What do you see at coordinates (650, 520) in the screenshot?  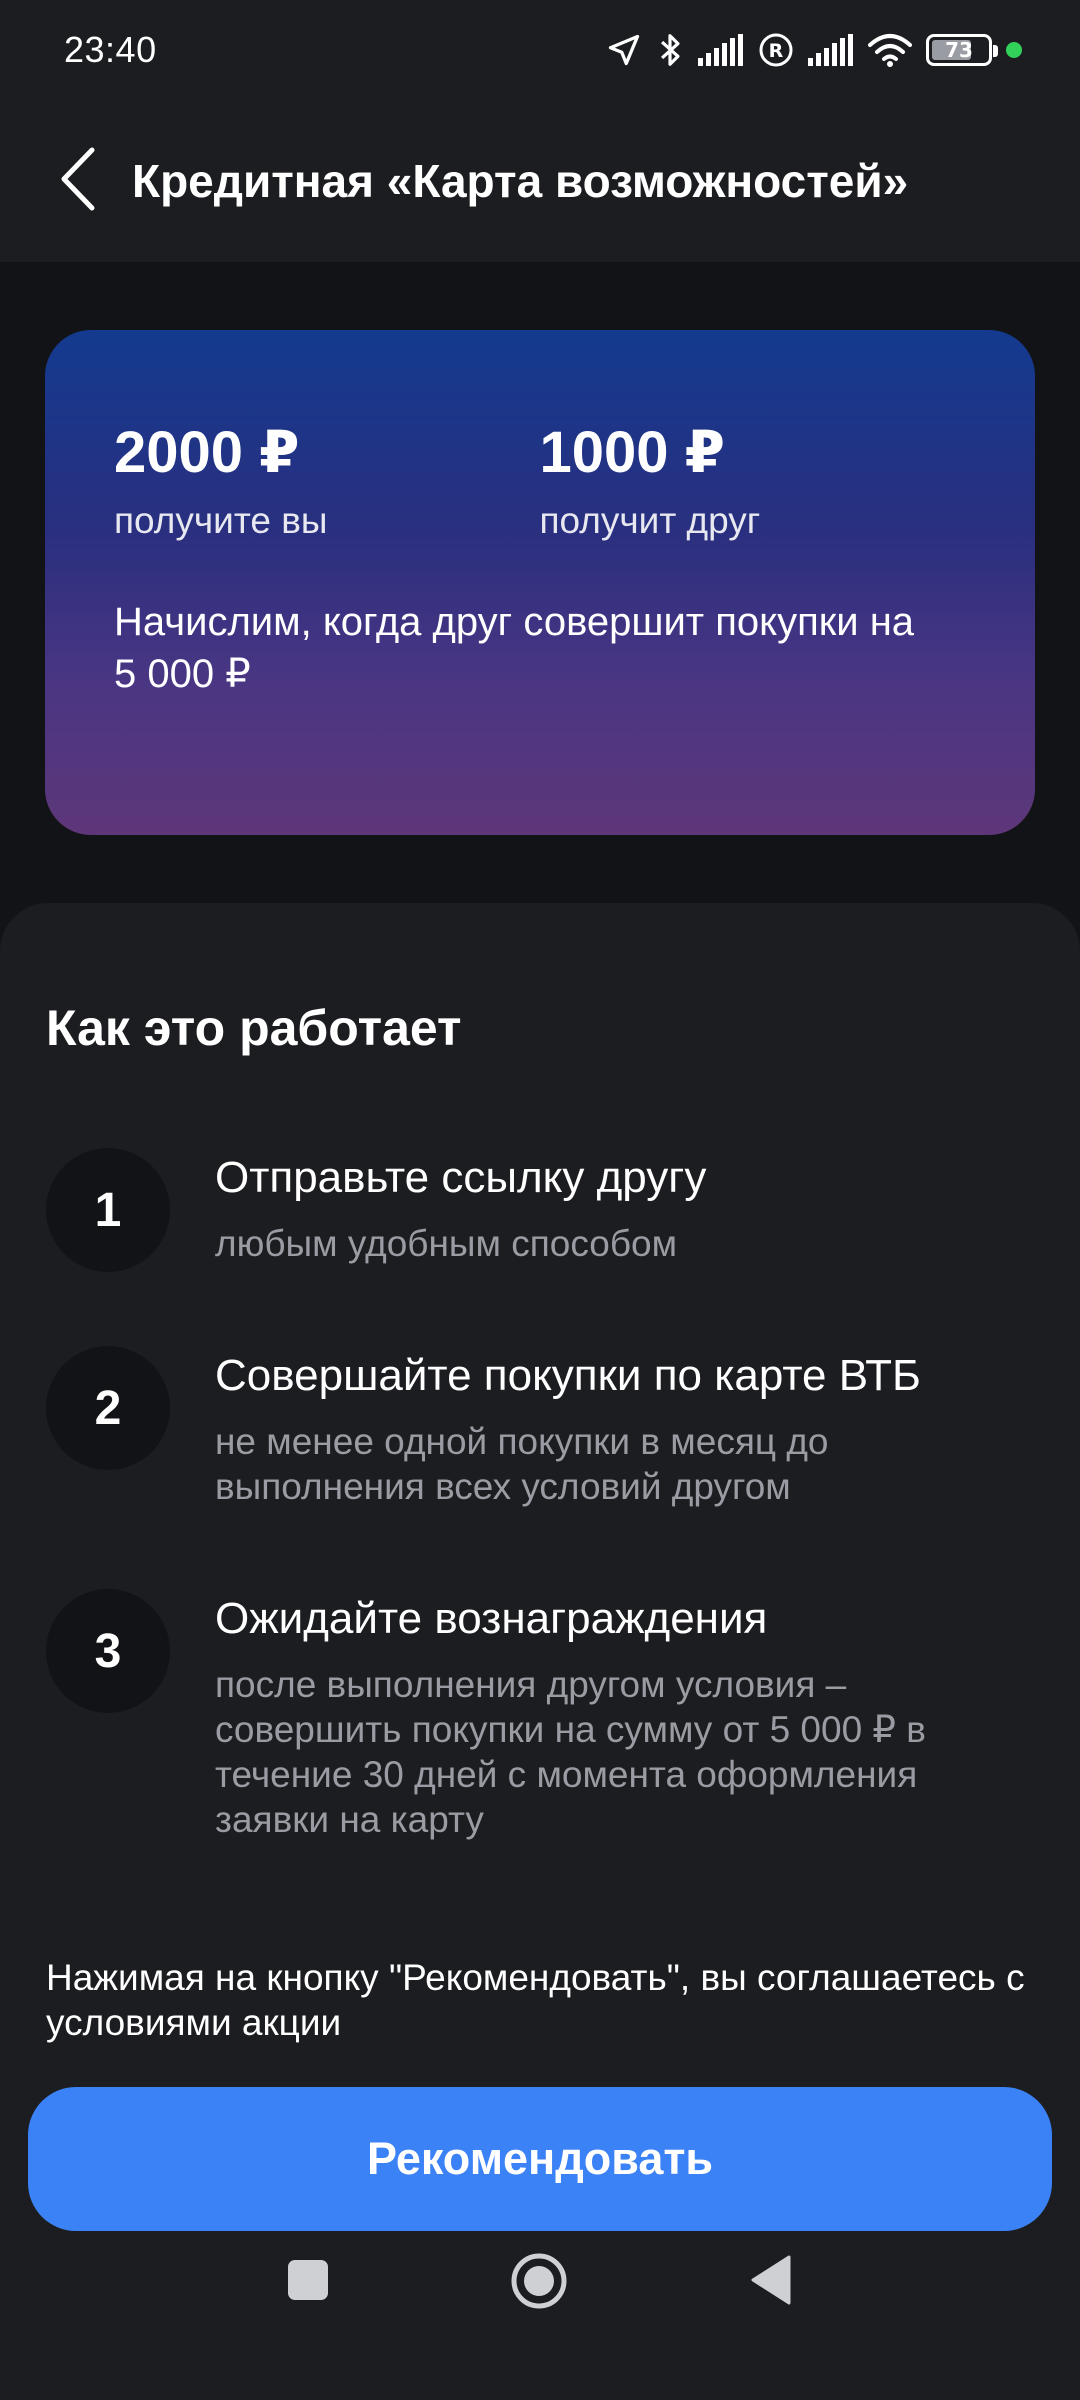 I see `reward-friend-caption: получит друг` at bounding box center [650, 520].